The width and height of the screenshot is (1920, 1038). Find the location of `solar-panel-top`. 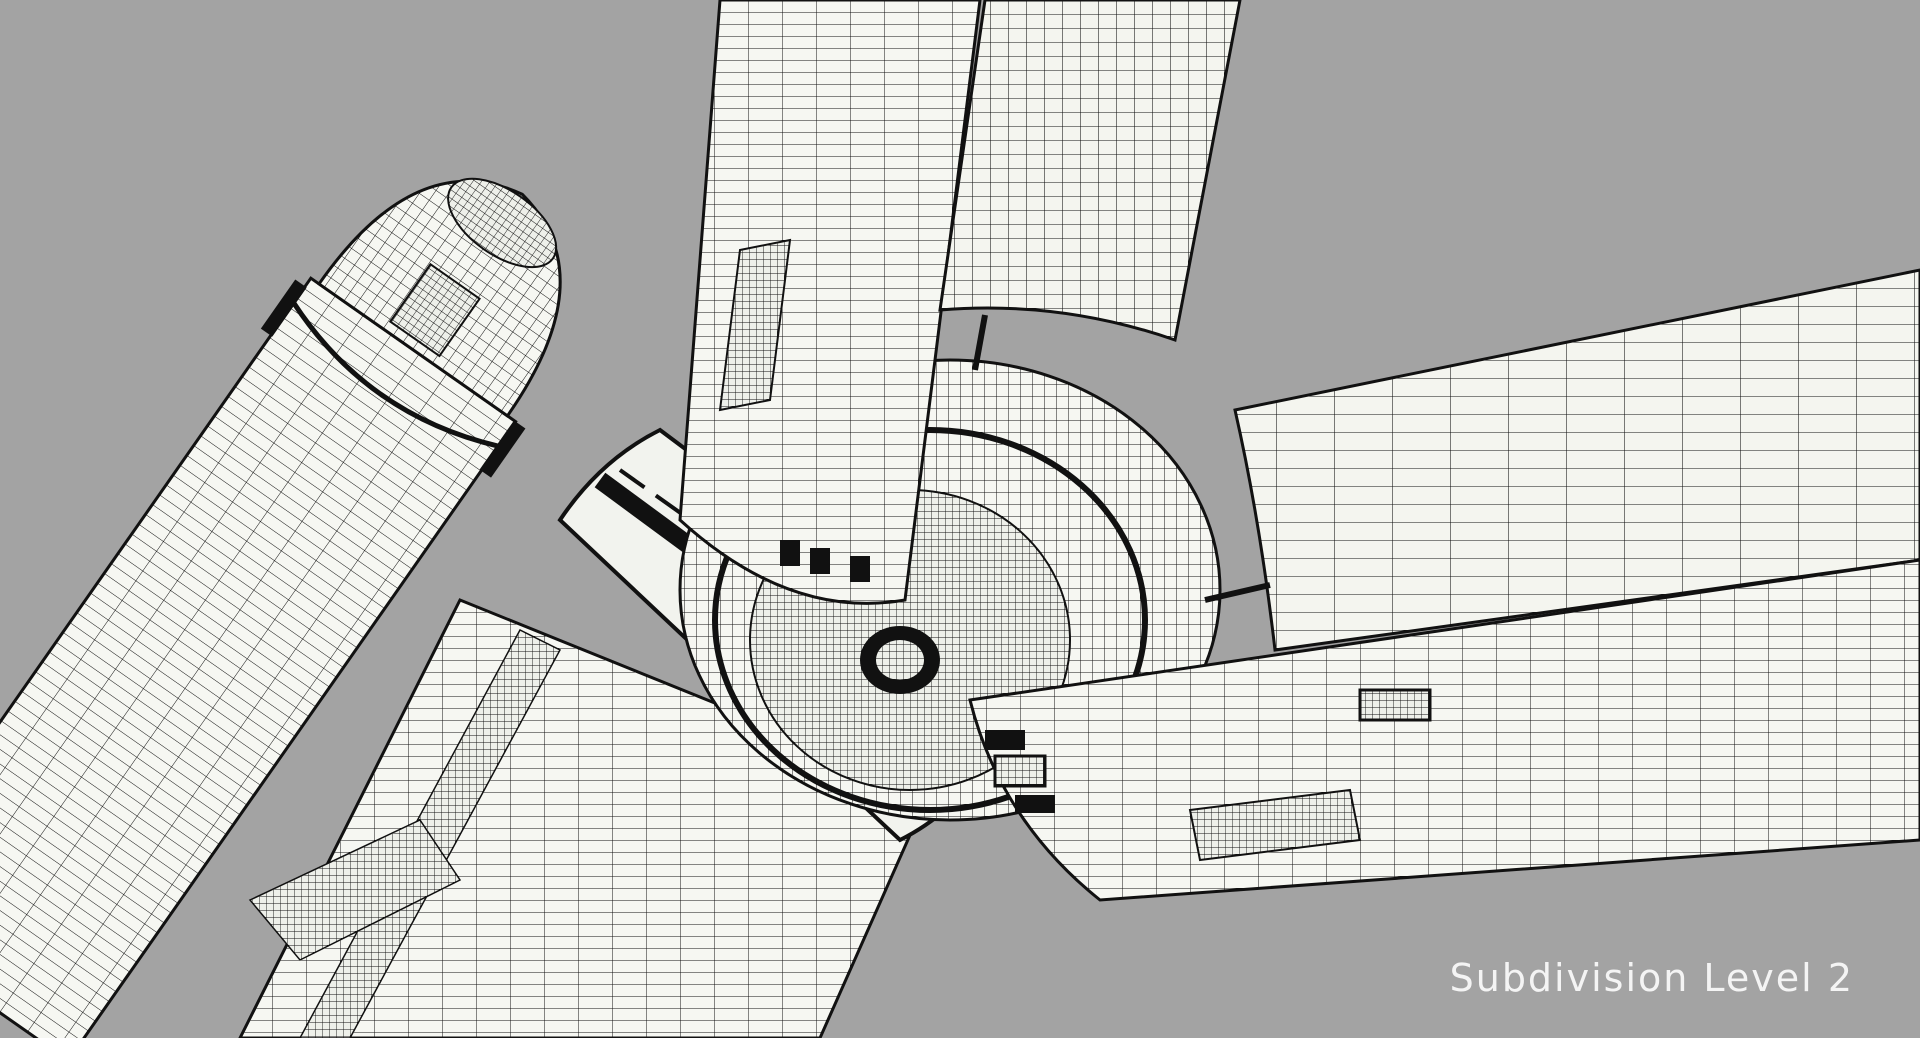

solar-panel-top is located at coordinates (1090, 185).